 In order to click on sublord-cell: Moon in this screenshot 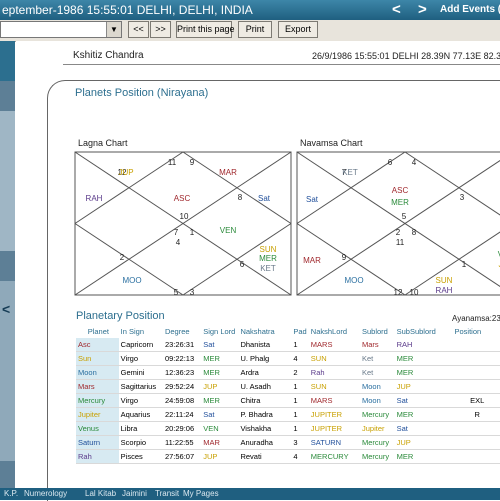, I will do `click(377, 387)`.